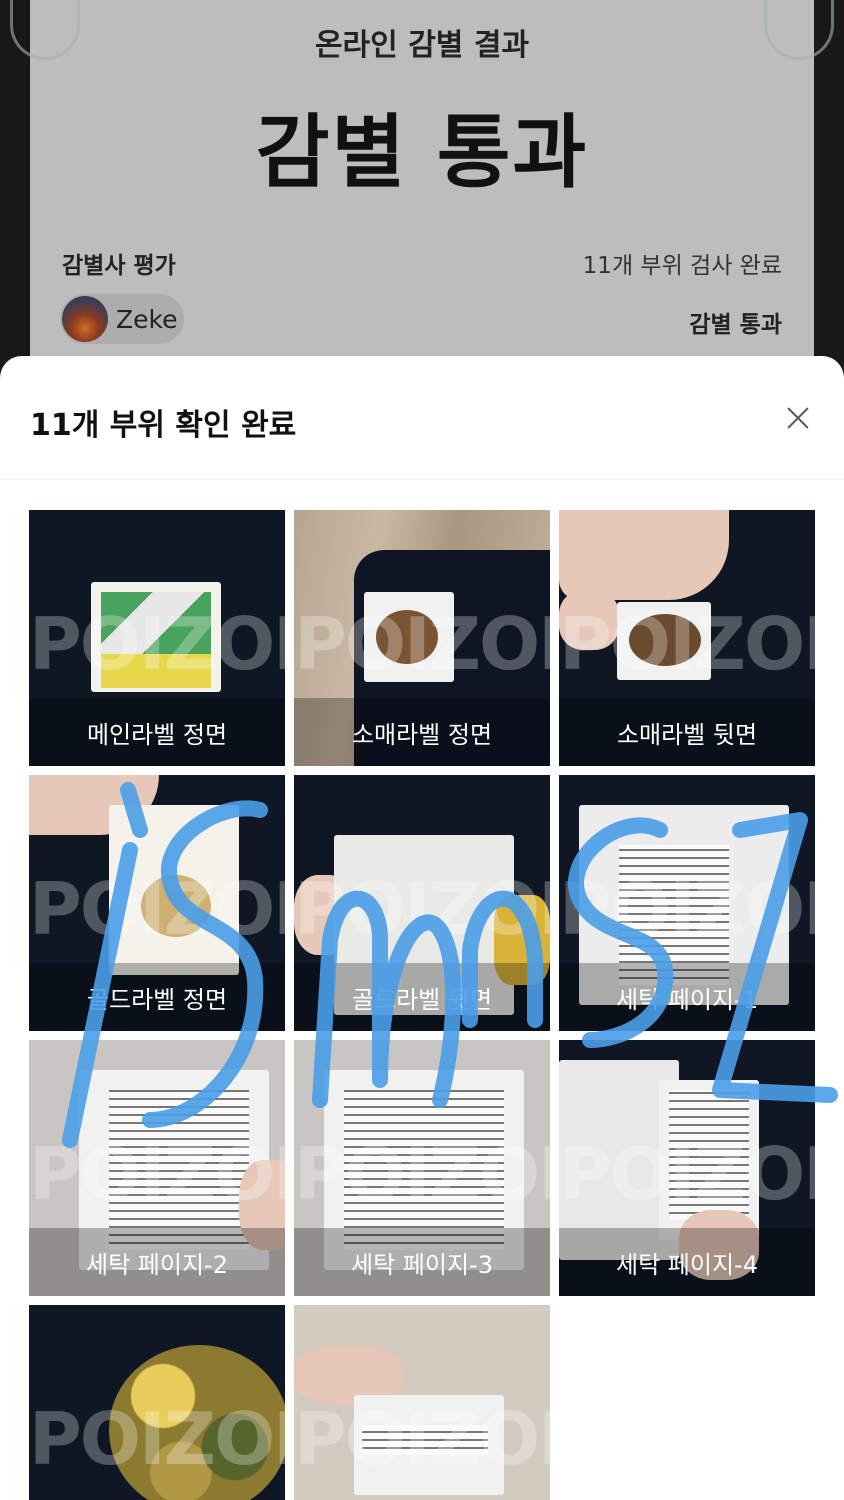  I want to click on photo-tile-care-page-3: POIZON 세탁 페이지-3, so click(422, 1168).